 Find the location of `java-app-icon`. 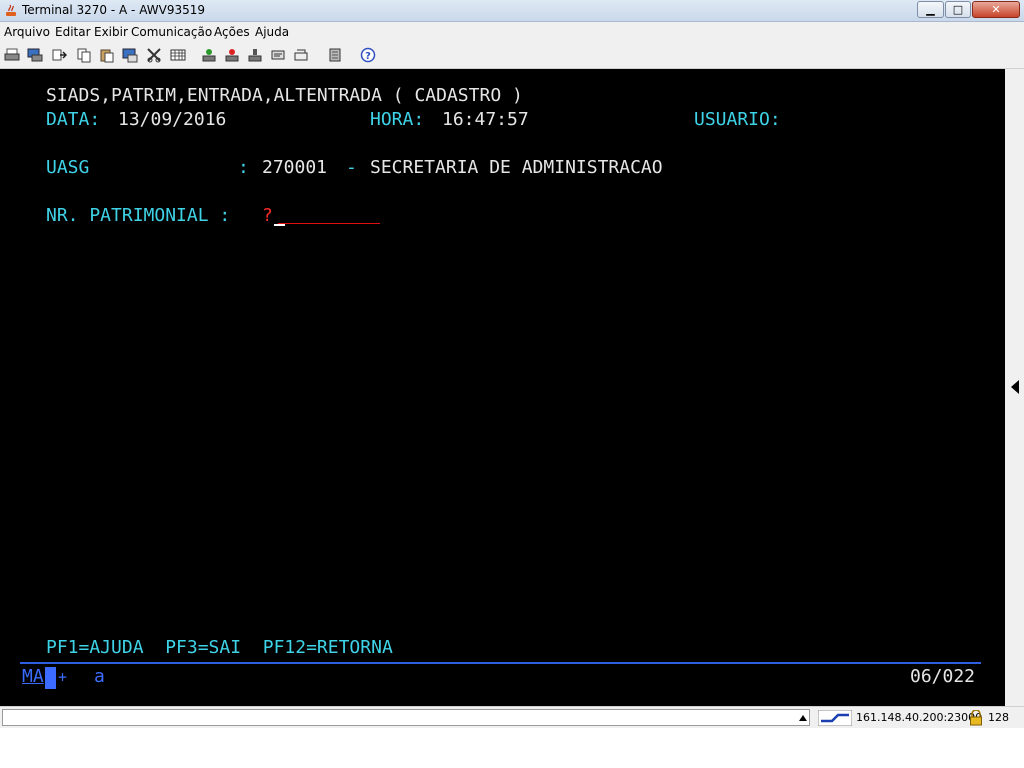

java-app-icon is located at coordinates (11, 10).